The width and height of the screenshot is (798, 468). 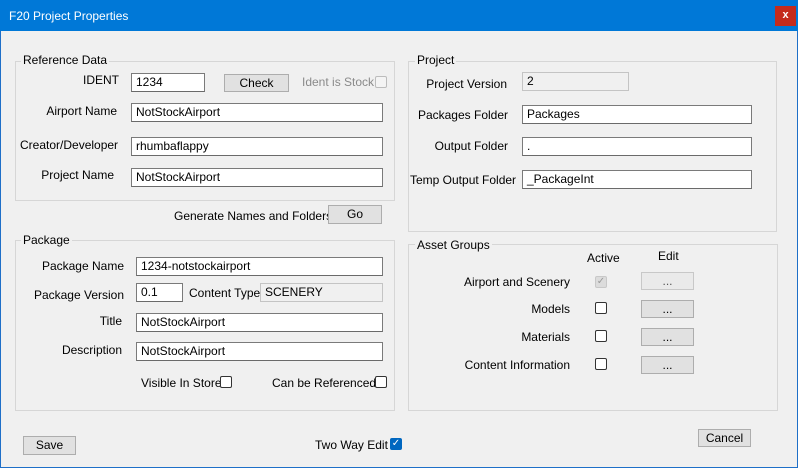 What do you see at coordinates (575, 81) in the screenshot?
I see `project-version-input: 2` at bounding box center [575, 81].